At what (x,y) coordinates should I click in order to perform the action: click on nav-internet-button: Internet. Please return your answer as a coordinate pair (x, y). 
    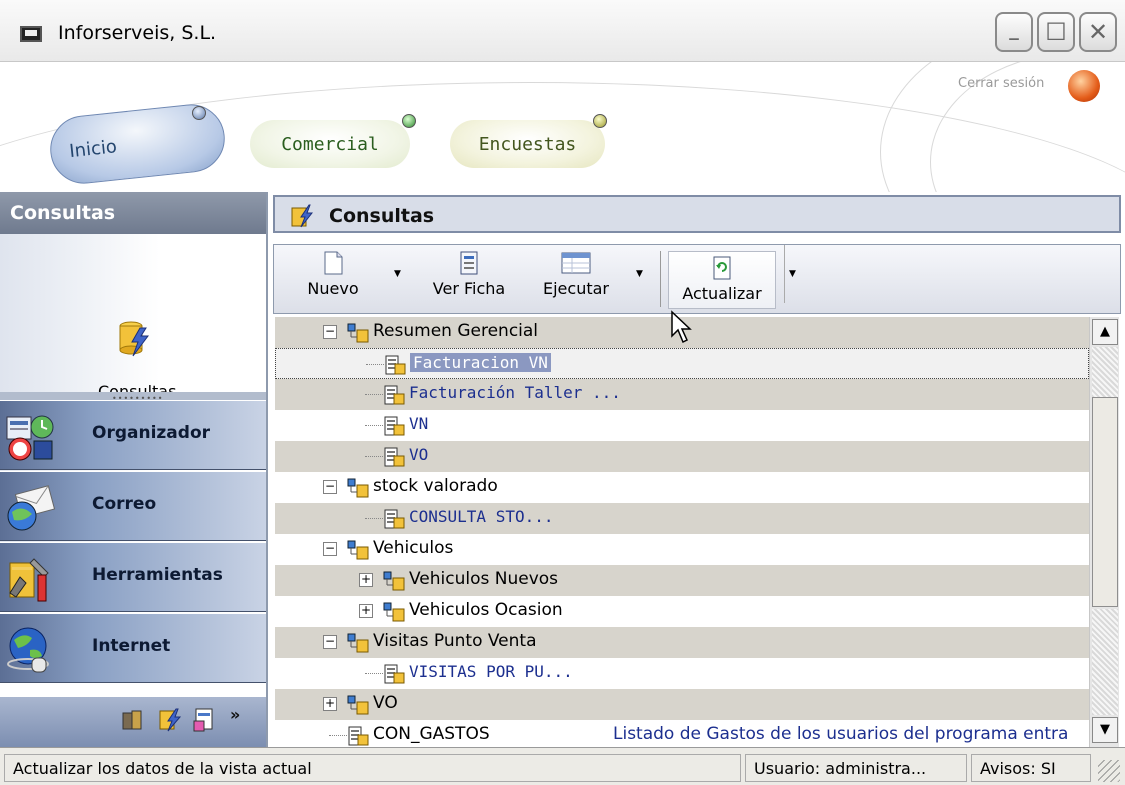
    Looking at the image, I should click on (133, 648).